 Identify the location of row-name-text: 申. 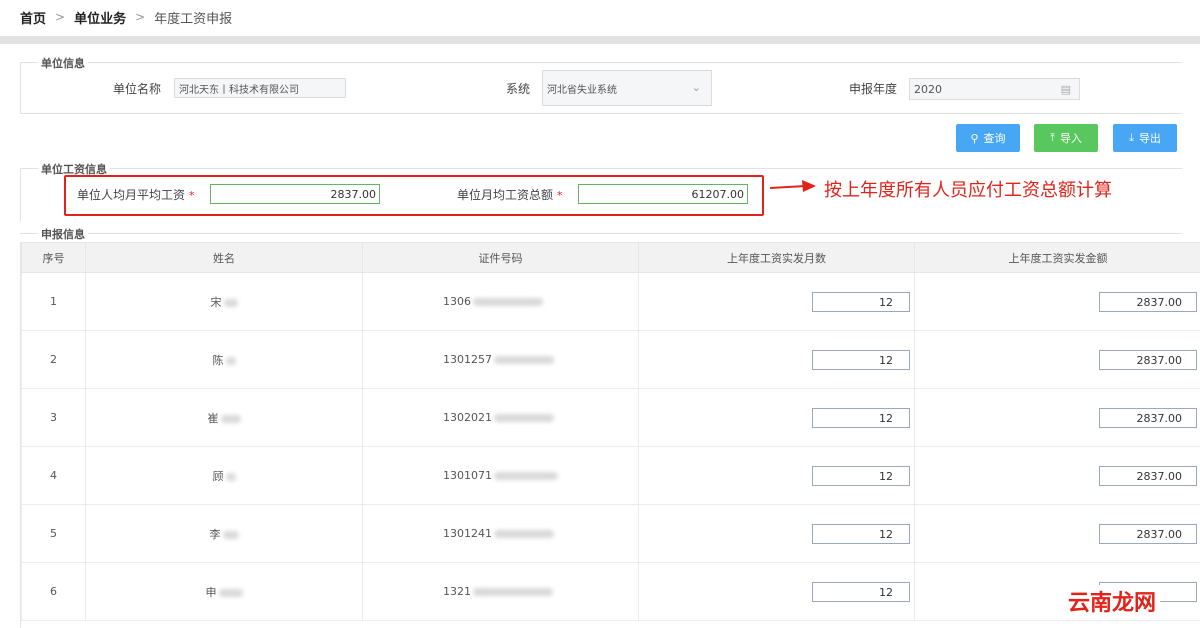
(211, 592).